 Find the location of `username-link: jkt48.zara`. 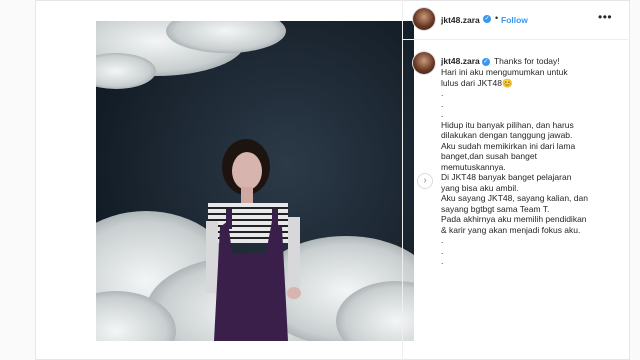

username-link: jkt48.zara is located at coordinates (460, 20).